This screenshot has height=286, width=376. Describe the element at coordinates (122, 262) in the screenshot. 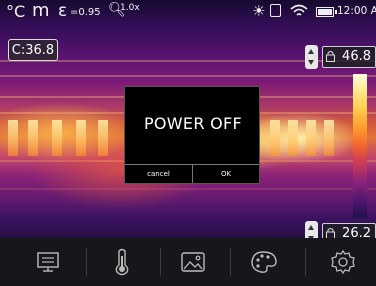

I see `thermometer-icon` at that location.